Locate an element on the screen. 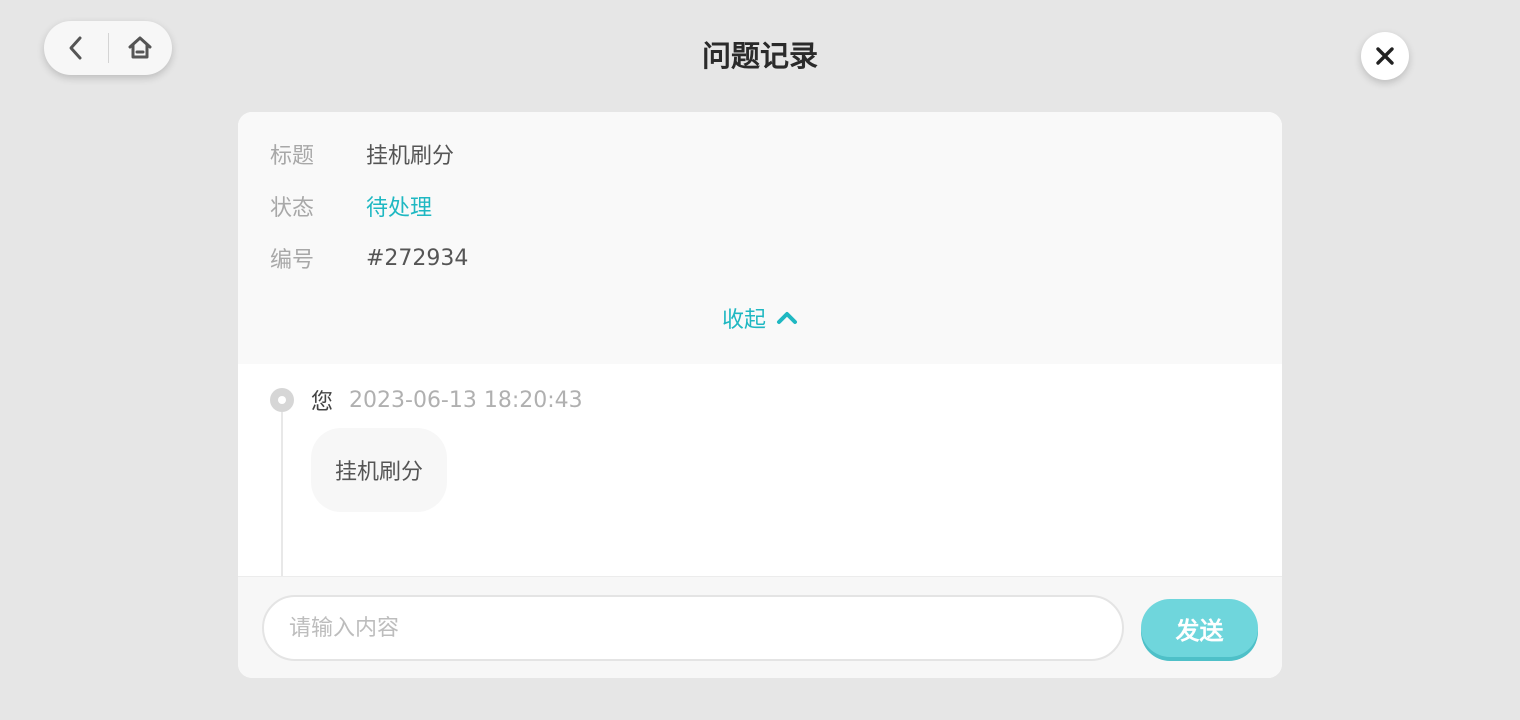 This screenshot has height=720, width=1520. id-value: #272934 is located at coordinates (417, 258).